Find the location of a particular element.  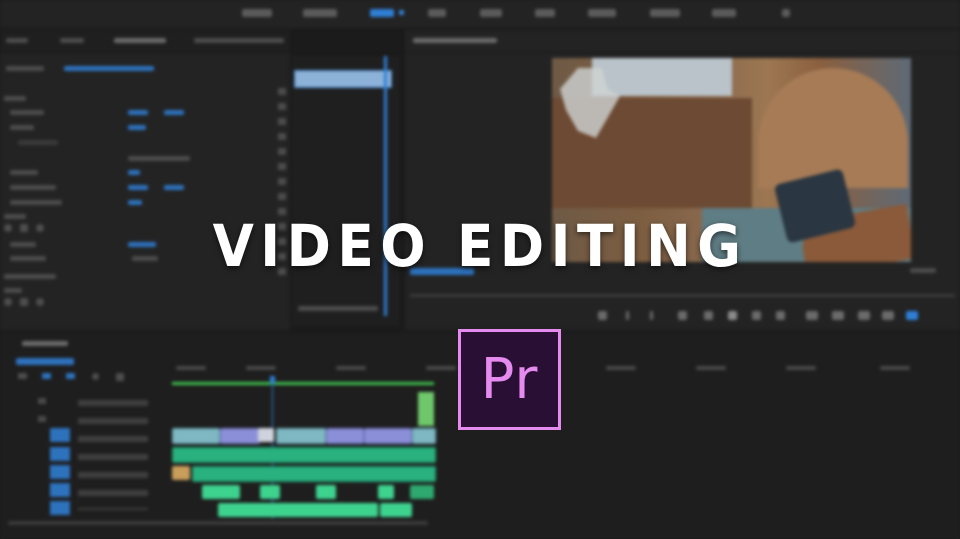

work-area-bar is located at coordinates (303, 383).